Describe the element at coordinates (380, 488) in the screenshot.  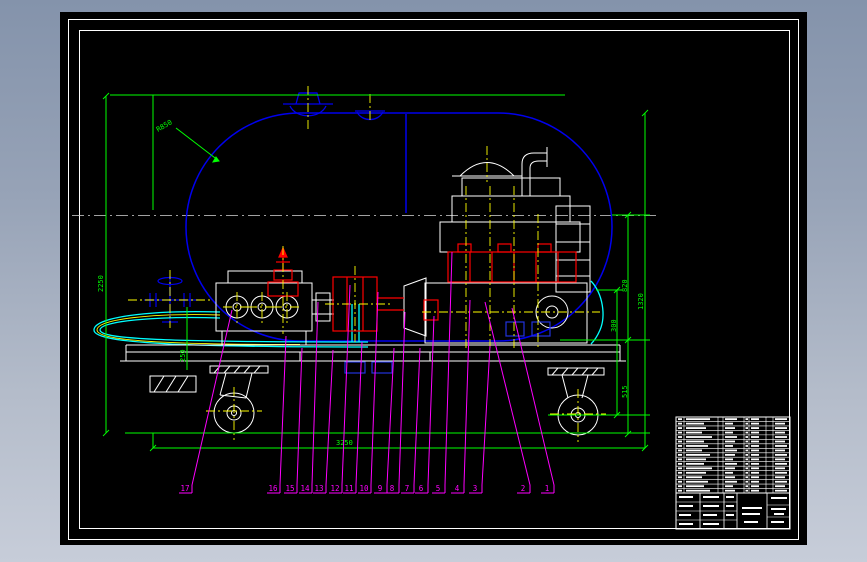
I see `balloon-number: 9` at that location.